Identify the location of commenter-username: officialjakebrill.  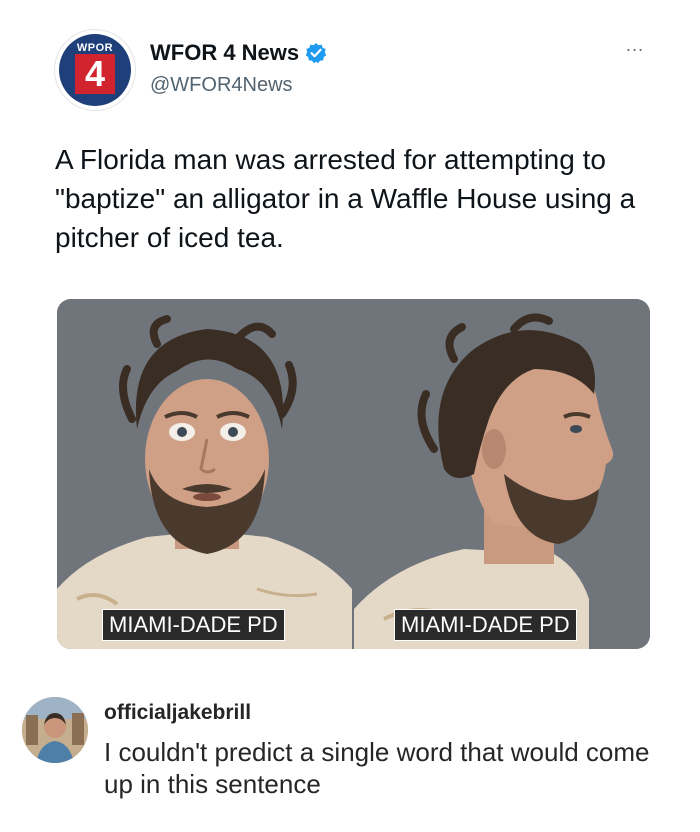
(177, 713).